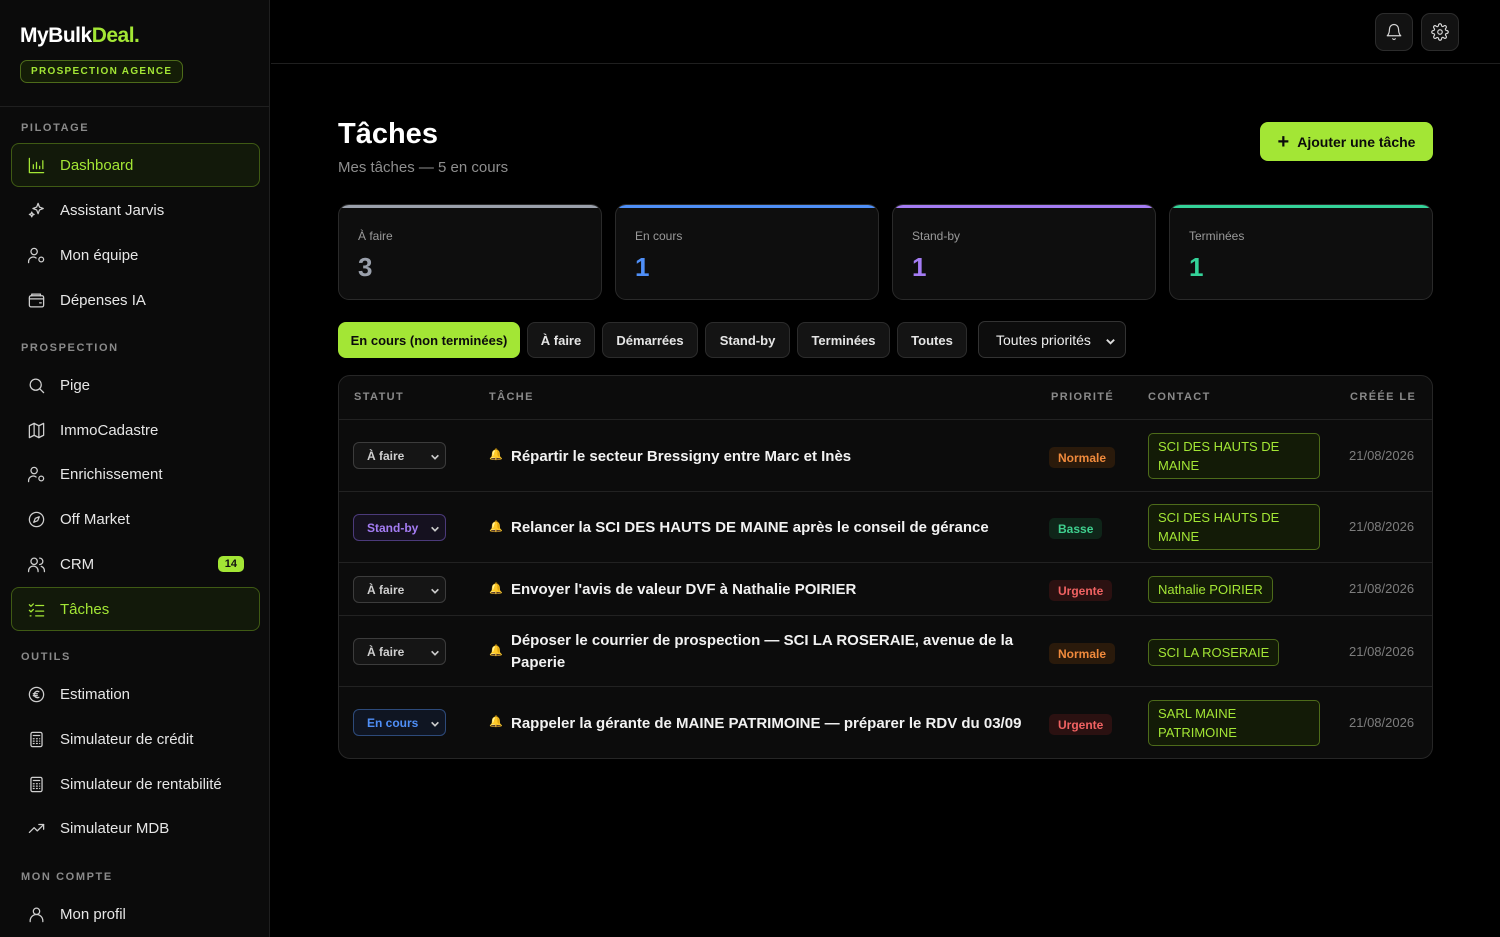 The height and width of the screenshot is (937, 1500). I want to click on stat-label: En cours, so click(659, 236).